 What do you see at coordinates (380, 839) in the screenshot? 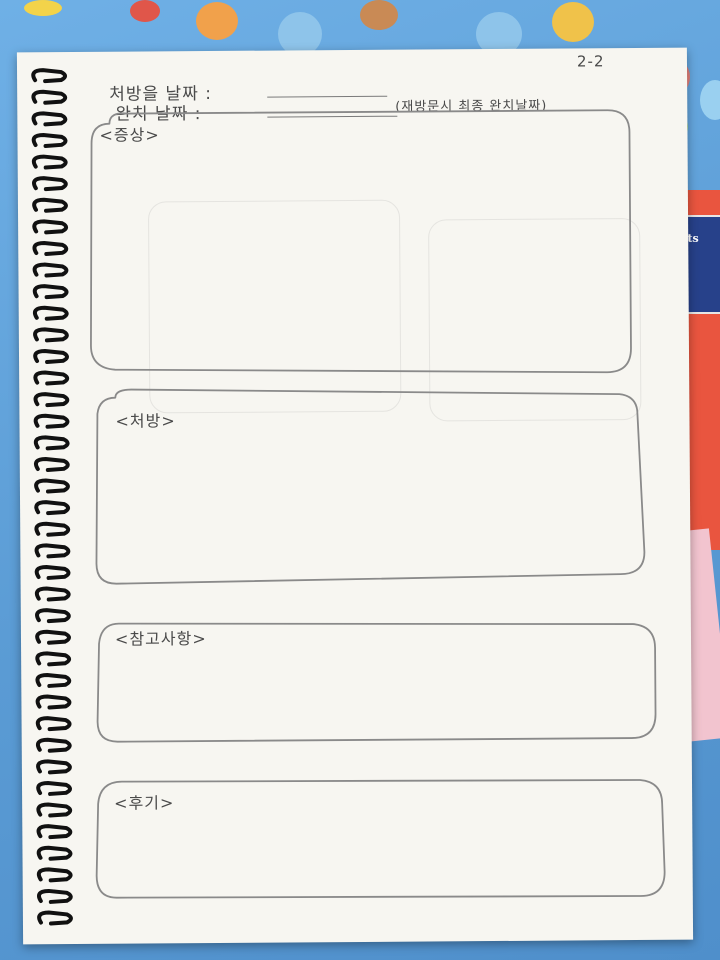
I see `review-box` at bounding box center [380, 839].